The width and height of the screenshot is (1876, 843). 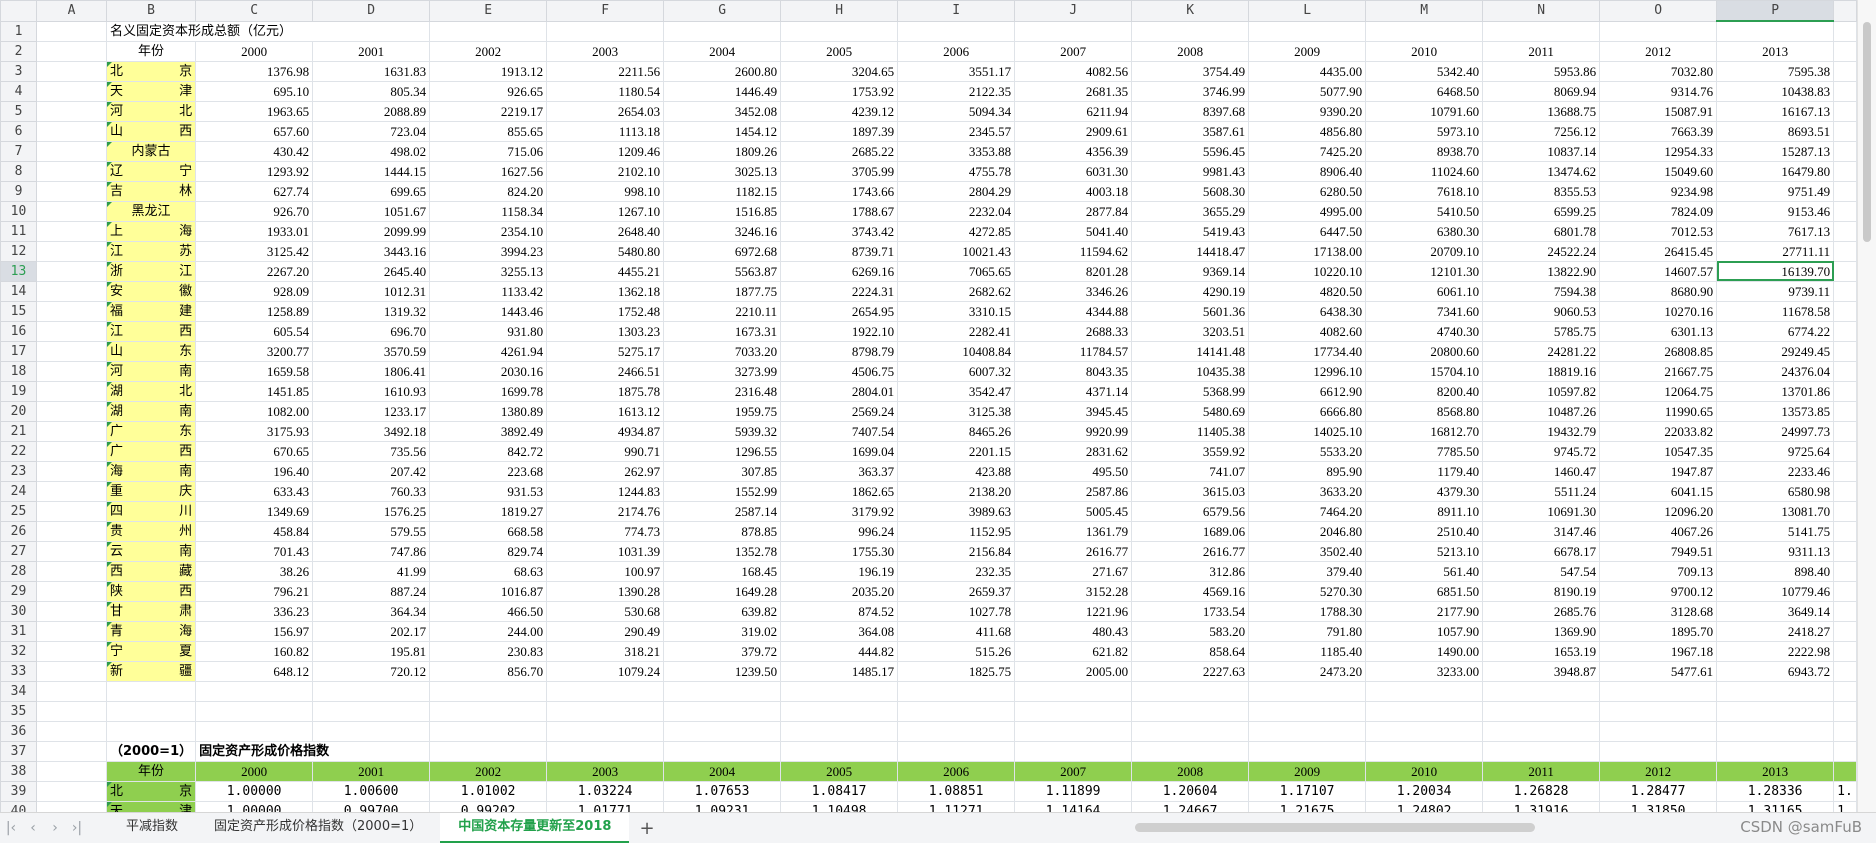 I want to click on index-value-cell: 1.10498, so click(x=839, y=806).